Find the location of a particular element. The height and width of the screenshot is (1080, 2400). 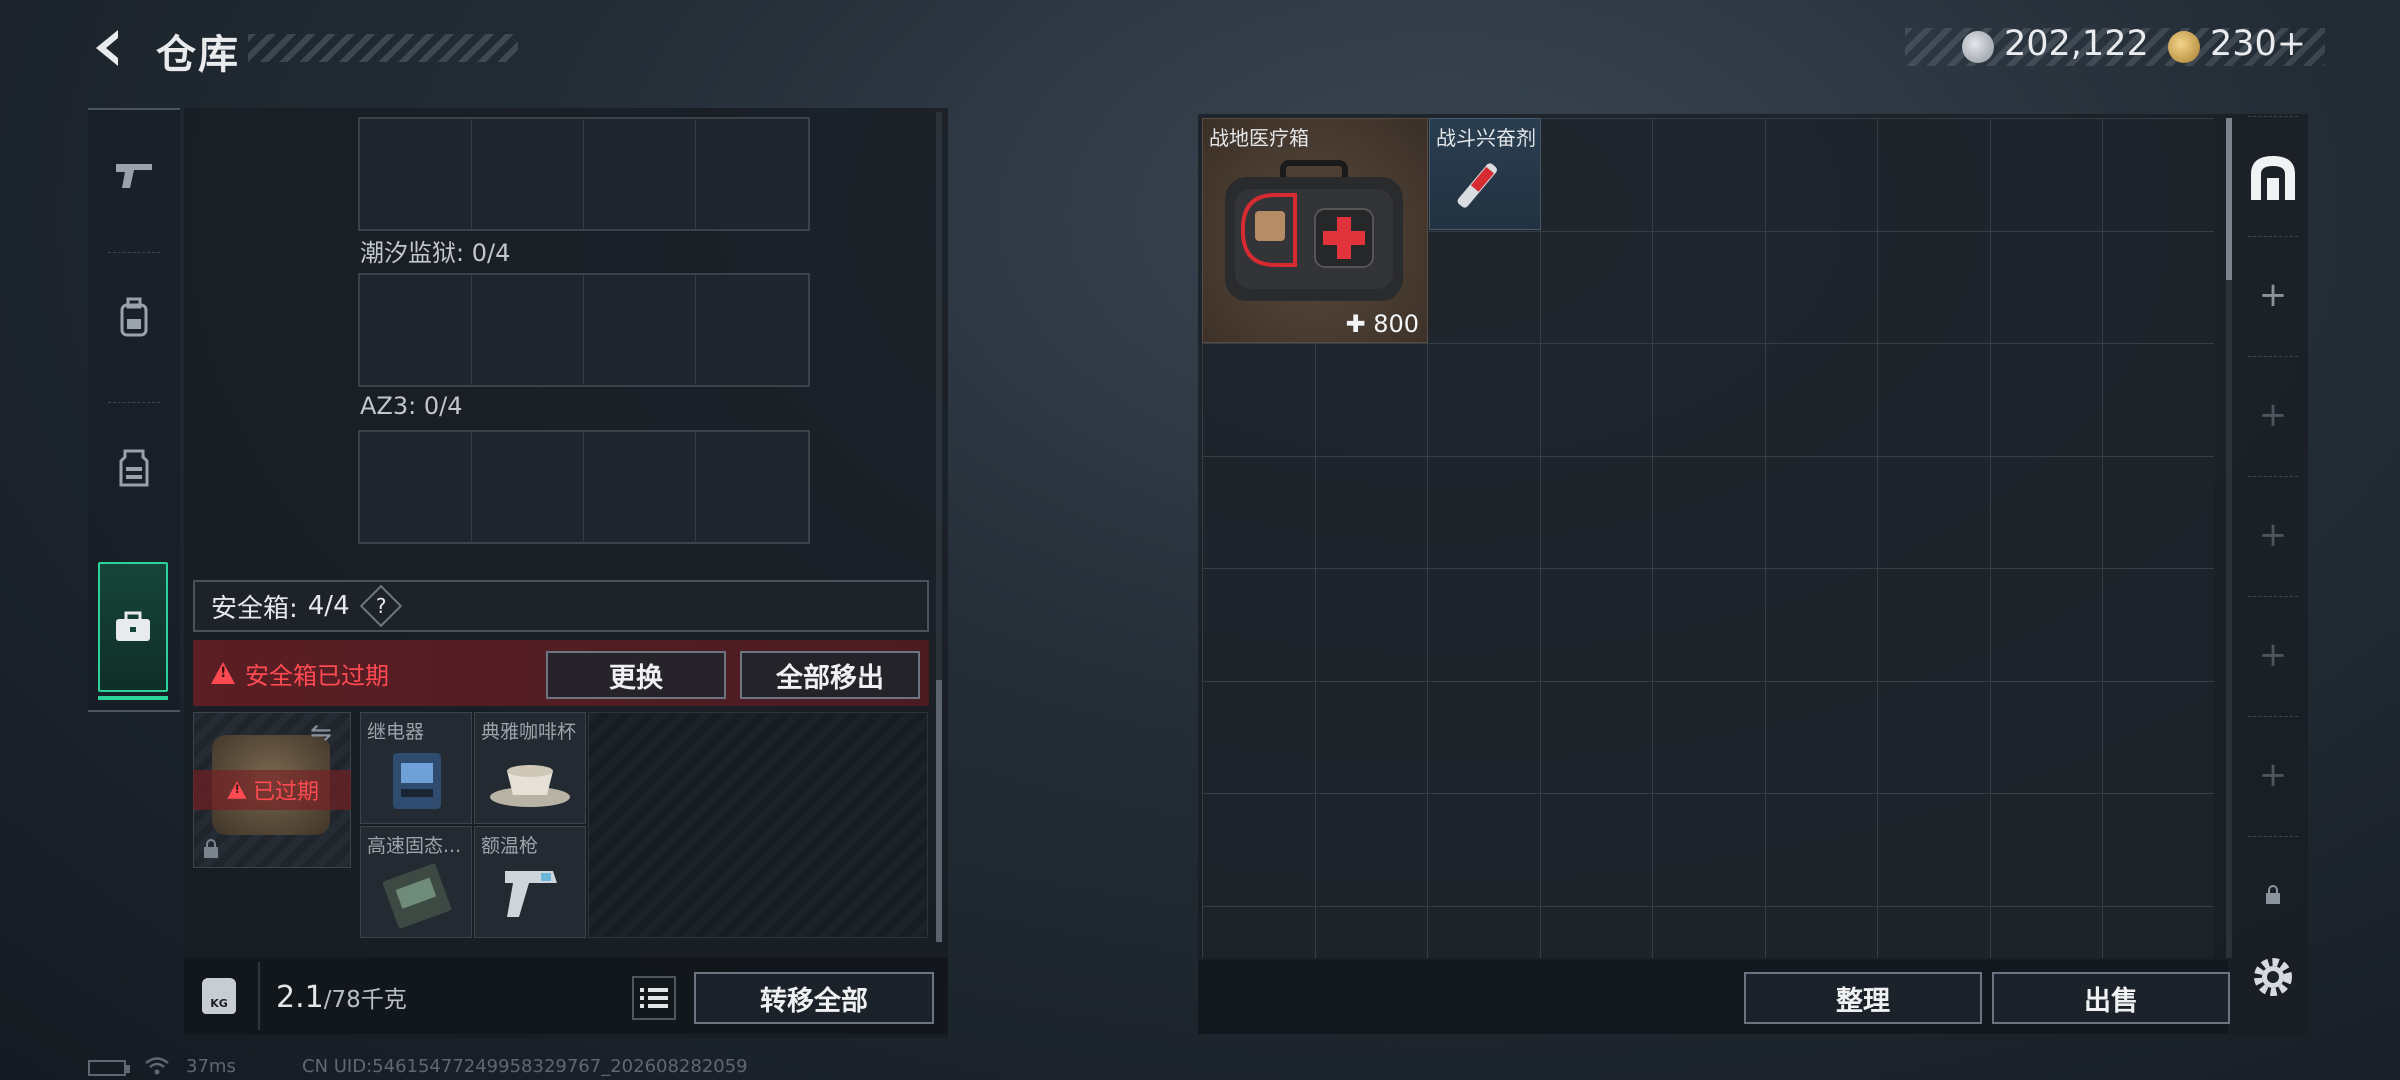

settings-button is located at coordinates (2273, 977).